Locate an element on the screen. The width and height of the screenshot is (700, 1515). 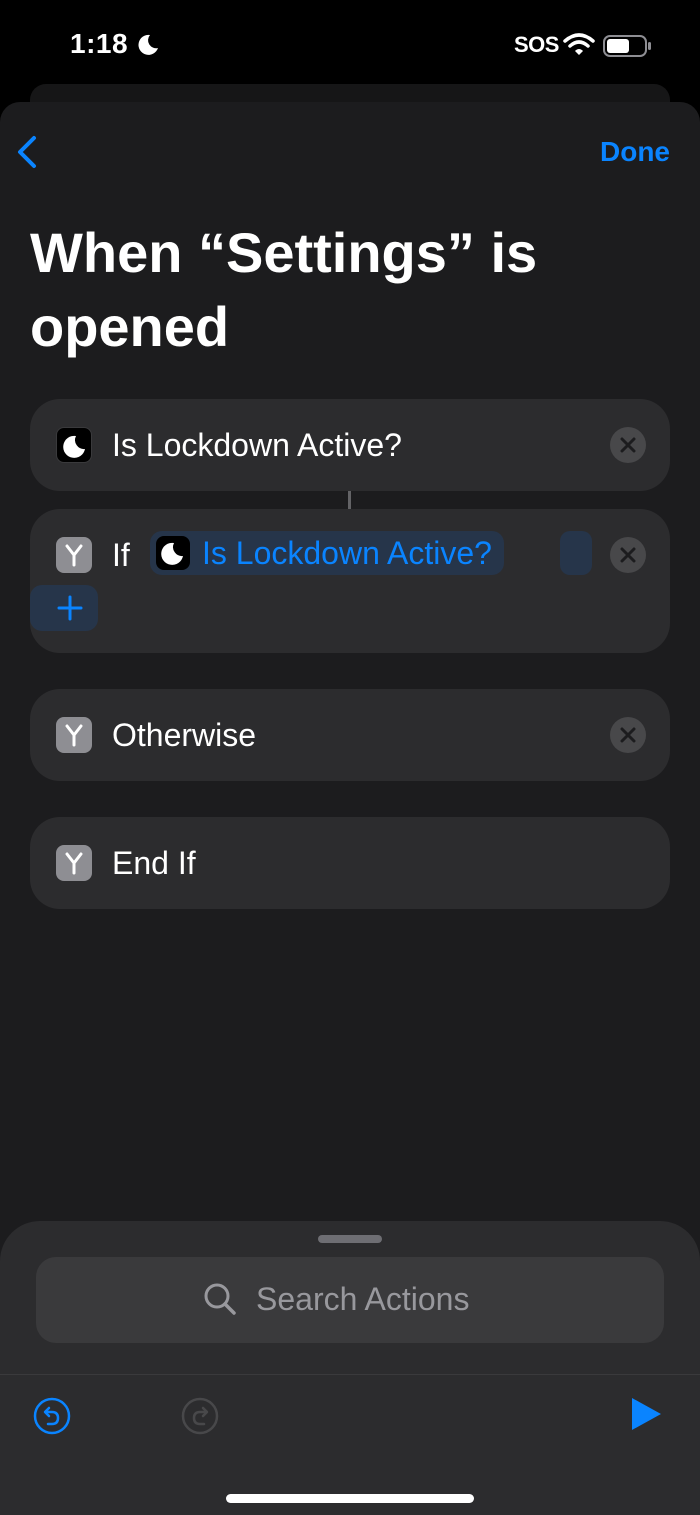
plus-icon is located at coordinates (70, 608).